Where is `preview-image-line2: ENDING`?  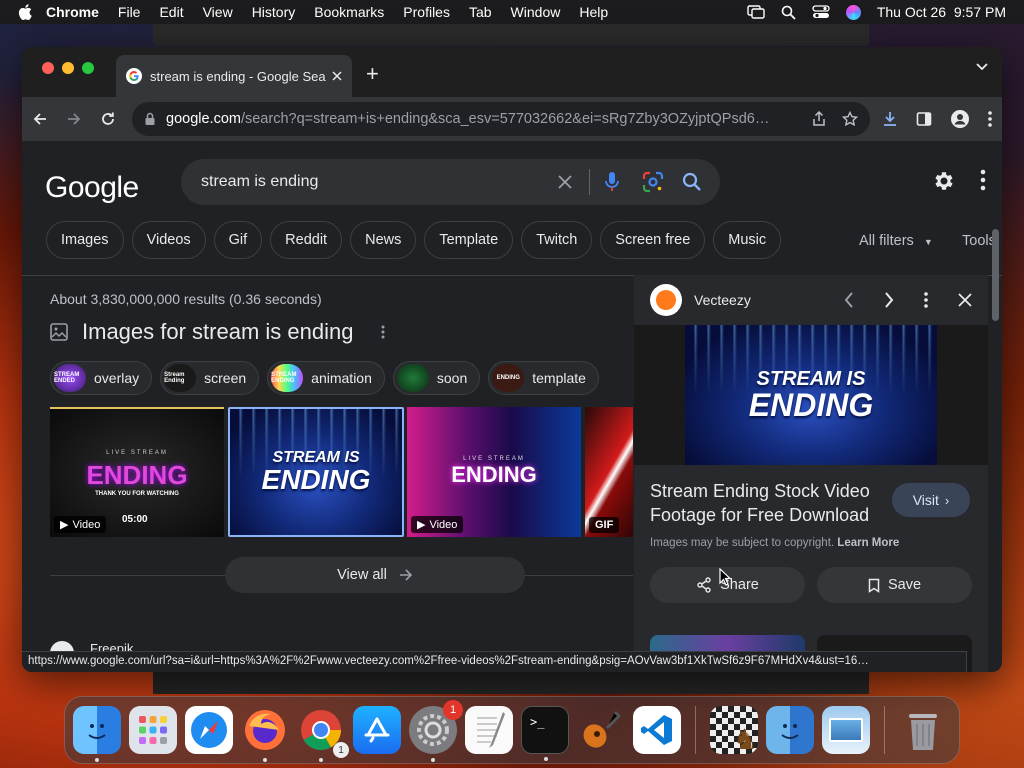 preview-image-line2: ENDING is located at coordinates (811, 405).